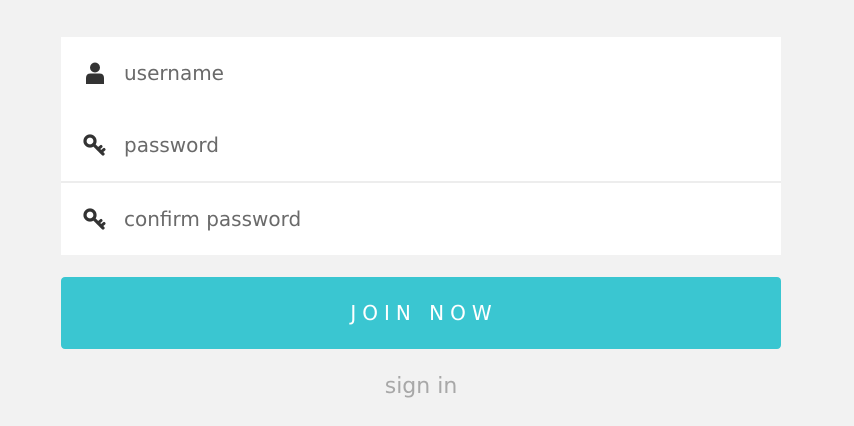  I want to click on password-field, so click(421, 145).